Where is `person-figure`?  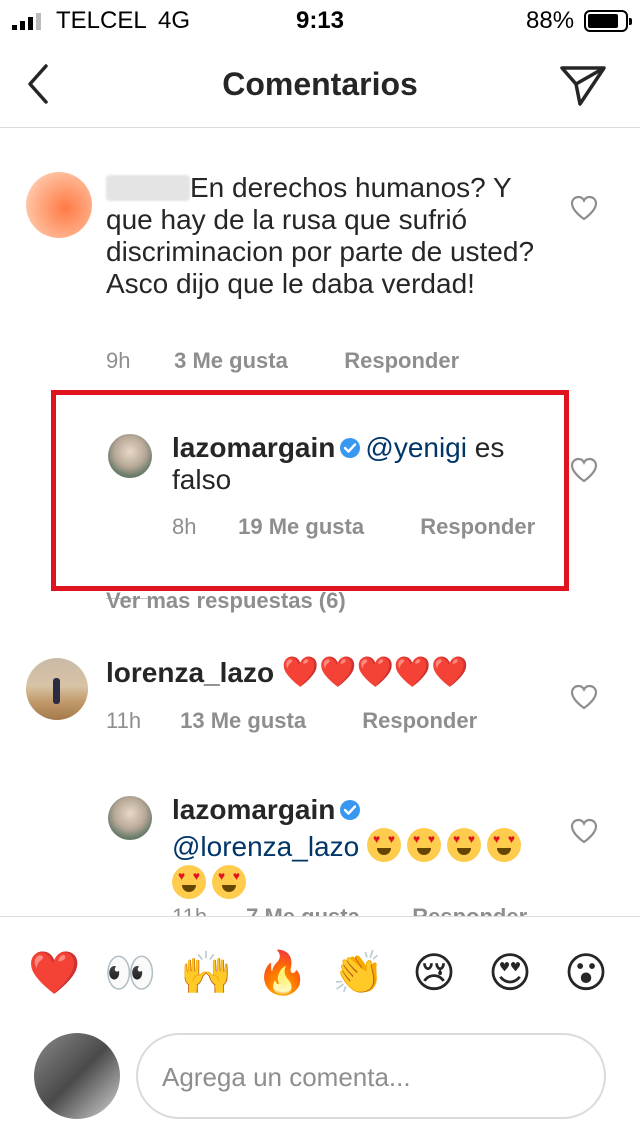
person-figure is located at coordinates (56, 691).